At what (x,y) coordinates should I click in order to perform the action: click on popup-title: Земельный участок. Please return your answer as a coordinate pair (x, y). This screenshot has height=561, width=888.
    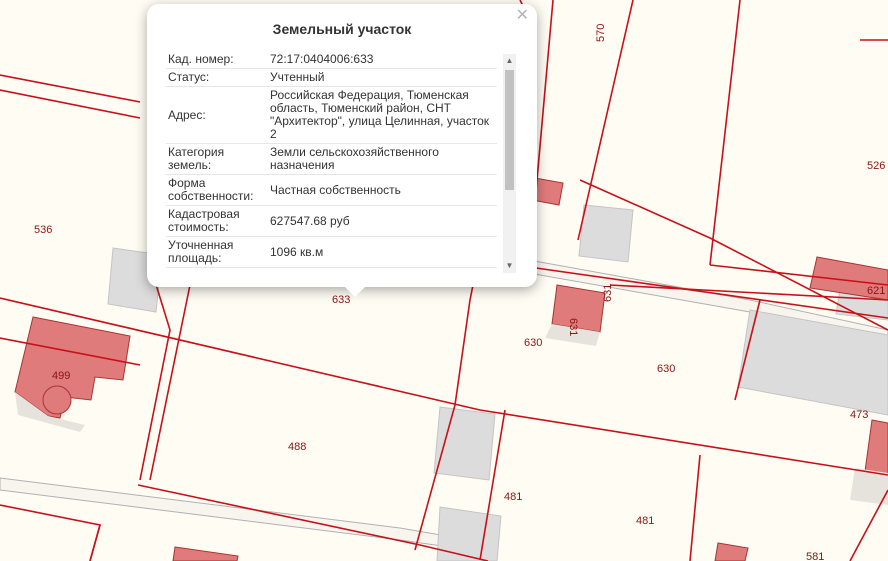
    Looking at the image, I should click on (342, 29).